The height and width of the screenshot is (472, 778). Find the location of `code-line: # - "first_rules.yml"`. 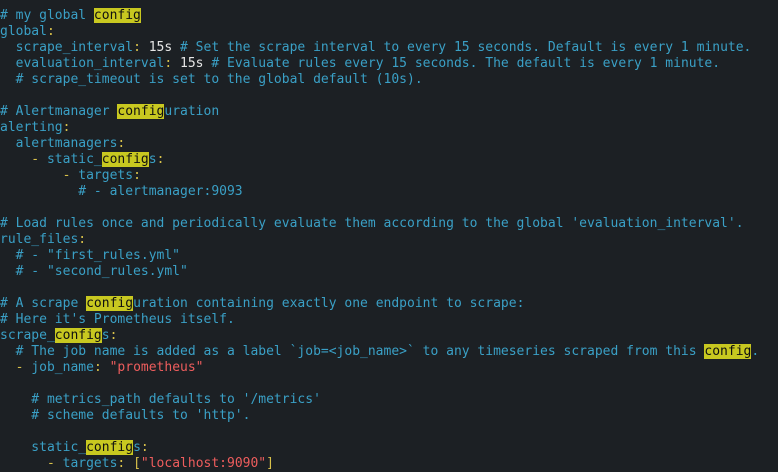

code-line: # - "first_rules.yml" is located at coordinates (389, 256).